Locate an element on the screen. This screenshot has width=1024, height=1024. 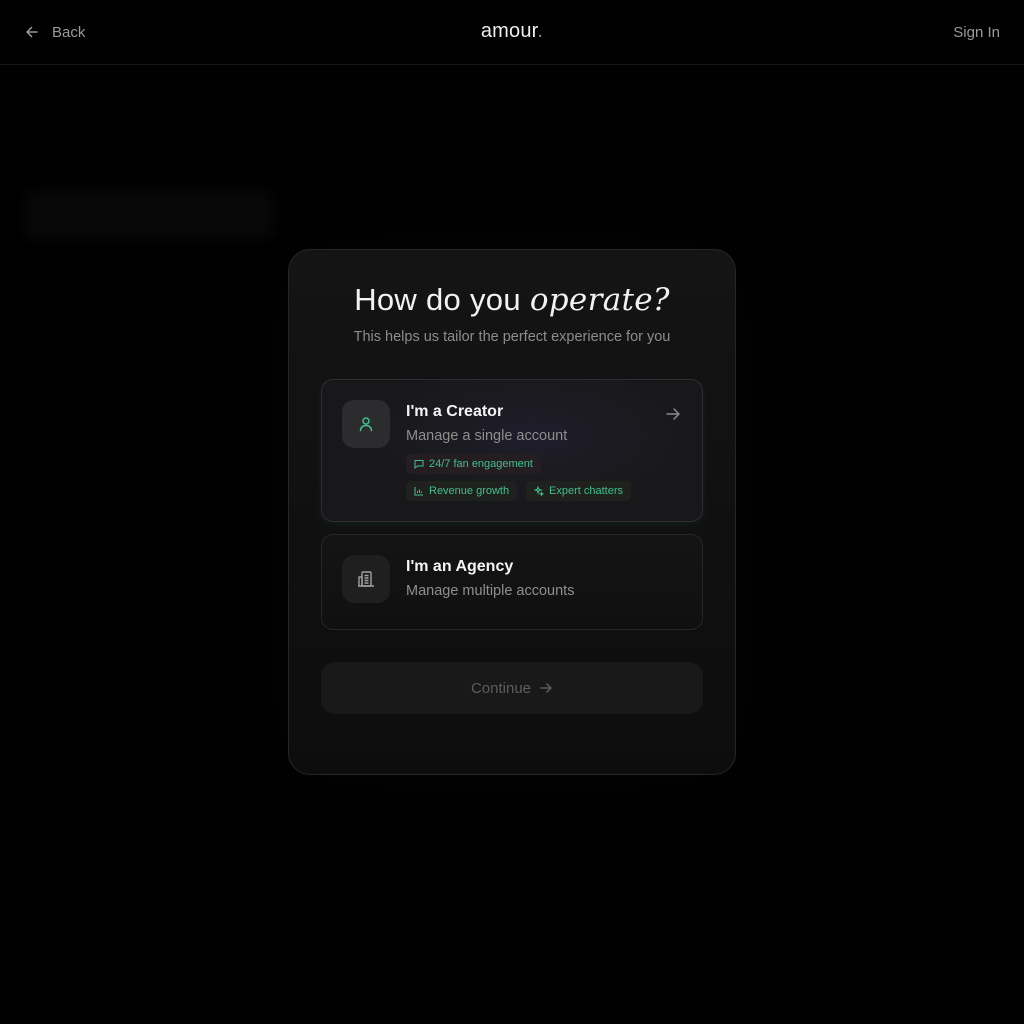
user-icon is located at coordinates (366, 424).